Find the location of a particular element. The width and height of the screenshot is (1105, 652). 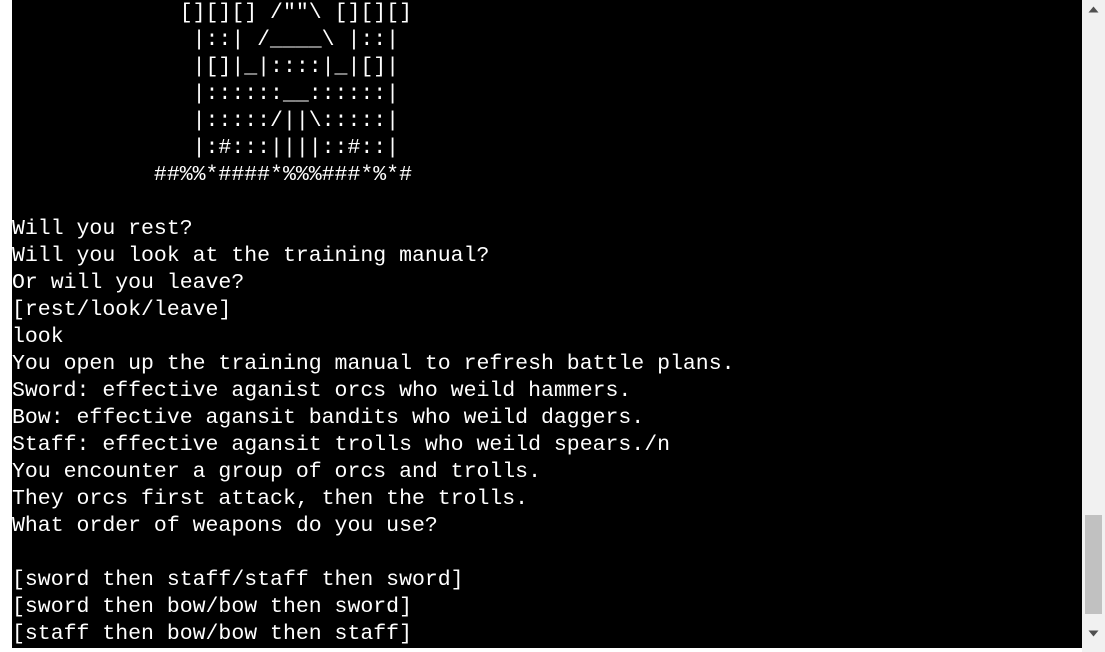

scroll-down-button is located at coordinates (1093, 633).